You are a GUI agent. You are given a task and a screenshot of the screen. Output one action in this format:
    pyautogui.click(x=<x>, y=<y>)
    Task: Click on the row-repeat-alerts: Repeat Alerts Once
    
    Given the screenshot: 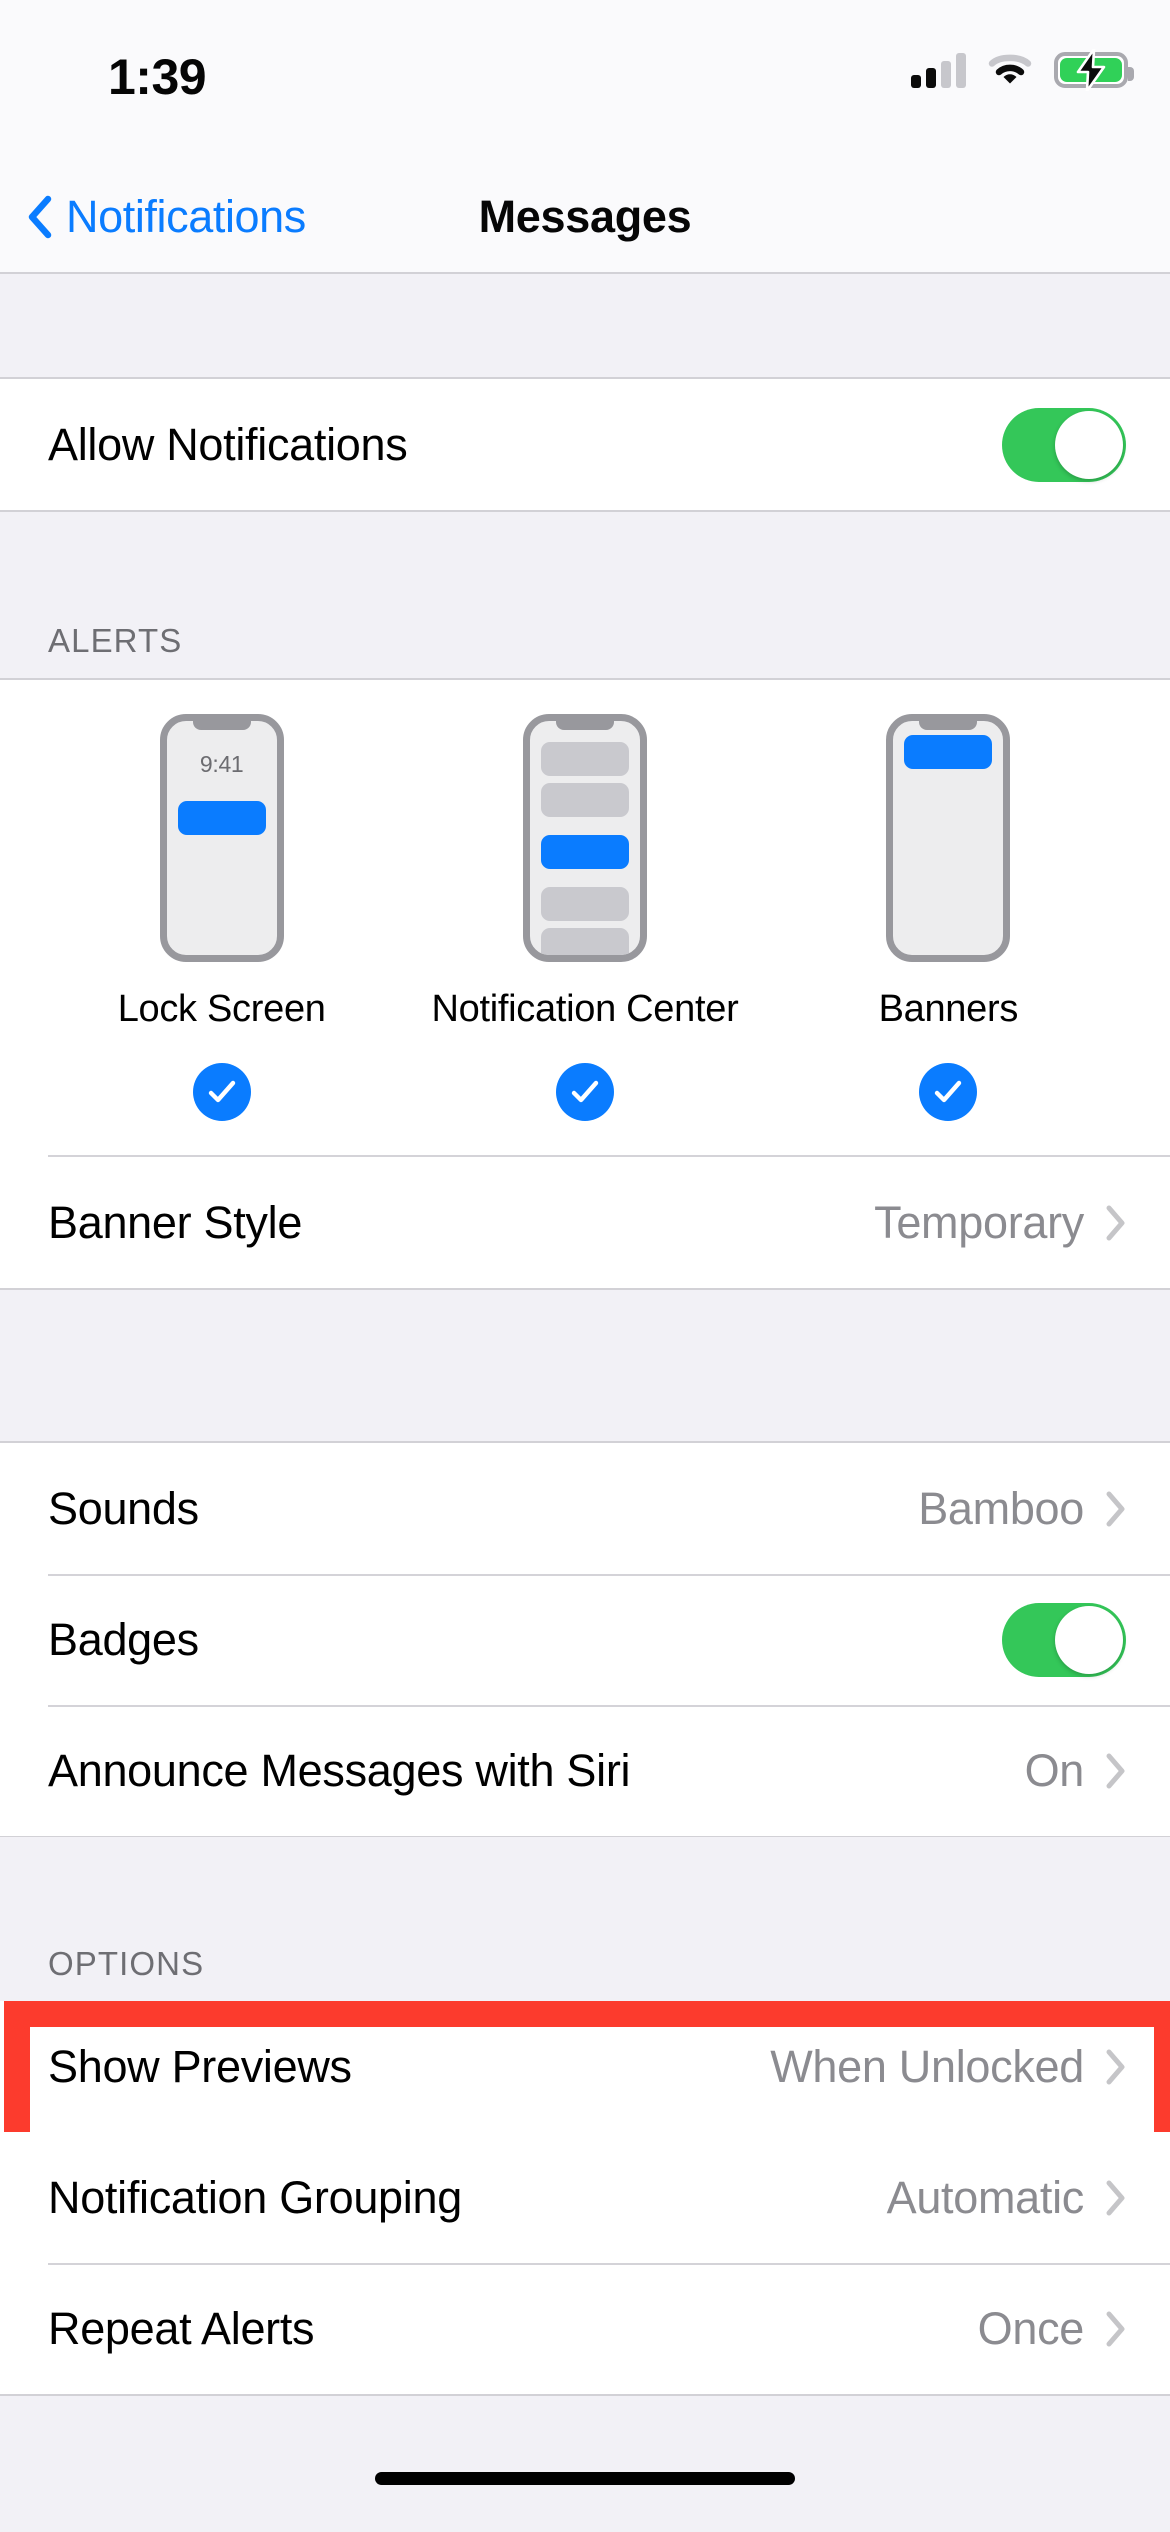 What is the action you would take?
    pyautogui.click(x=585, y=2328)
    